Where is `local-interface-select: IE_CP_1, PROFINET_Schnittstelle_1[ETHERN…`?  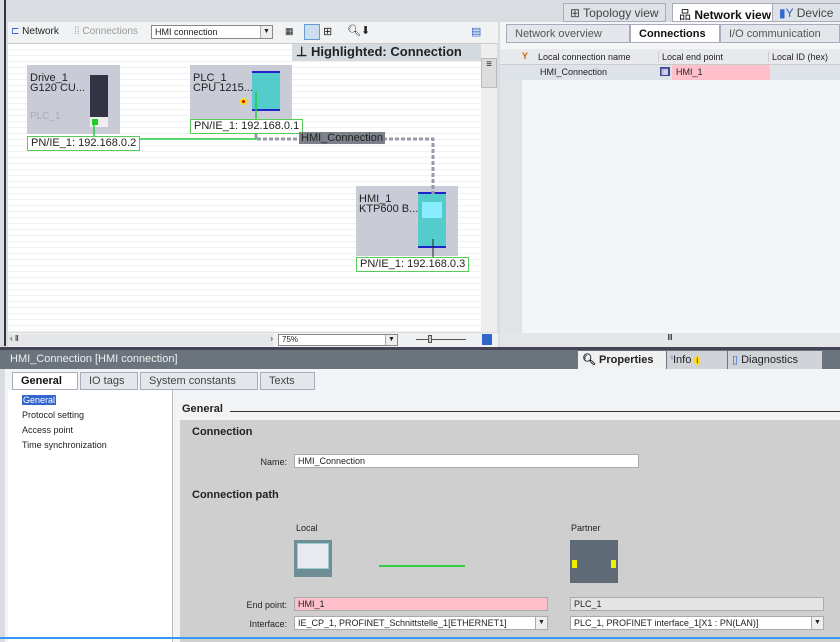
local-interface-select: IE_CP_1, PROFINET_Schnittstelle_1[ETHERN… is located at coordinates (421, 623).